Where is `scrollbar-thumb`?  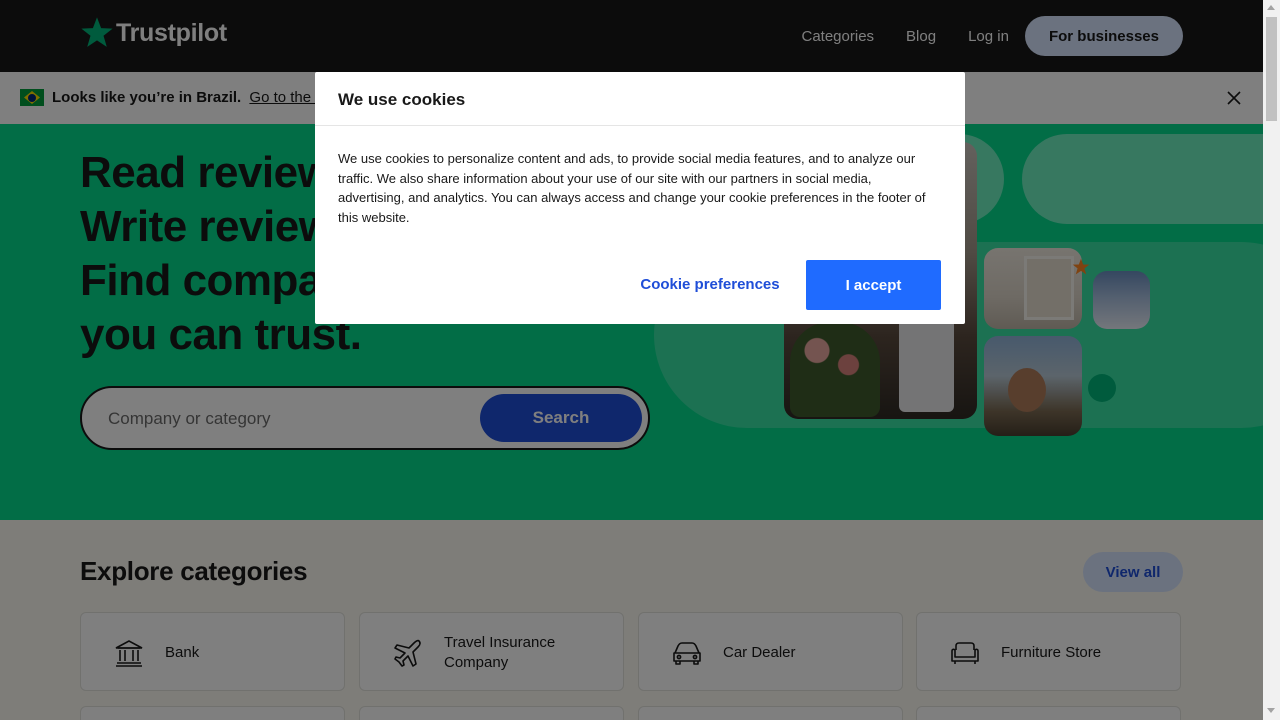 scrollbar-thumb is located at coordinates (1271, 69).